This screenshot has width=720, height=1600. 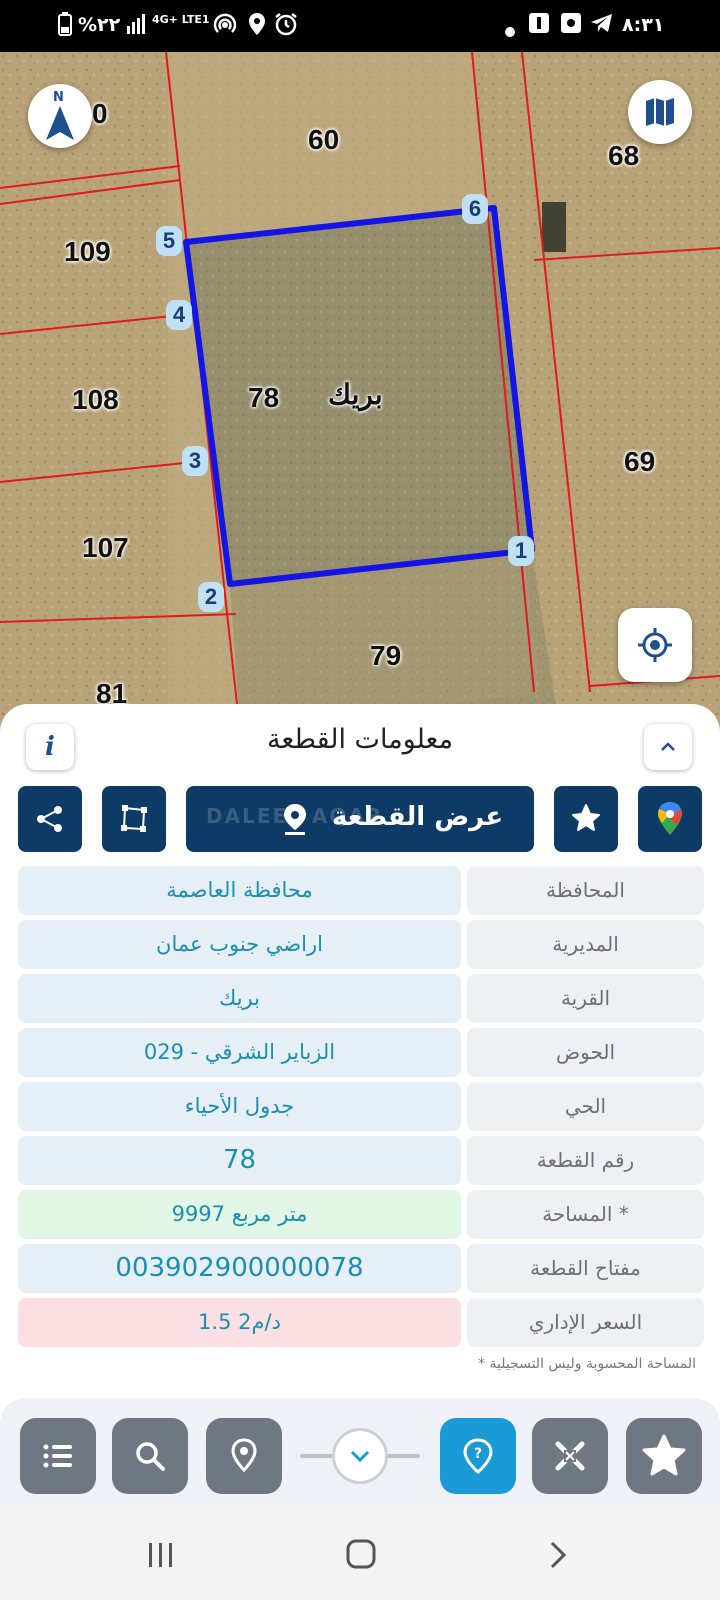 I want to click on info-button: i, so click(x=50, y=747).